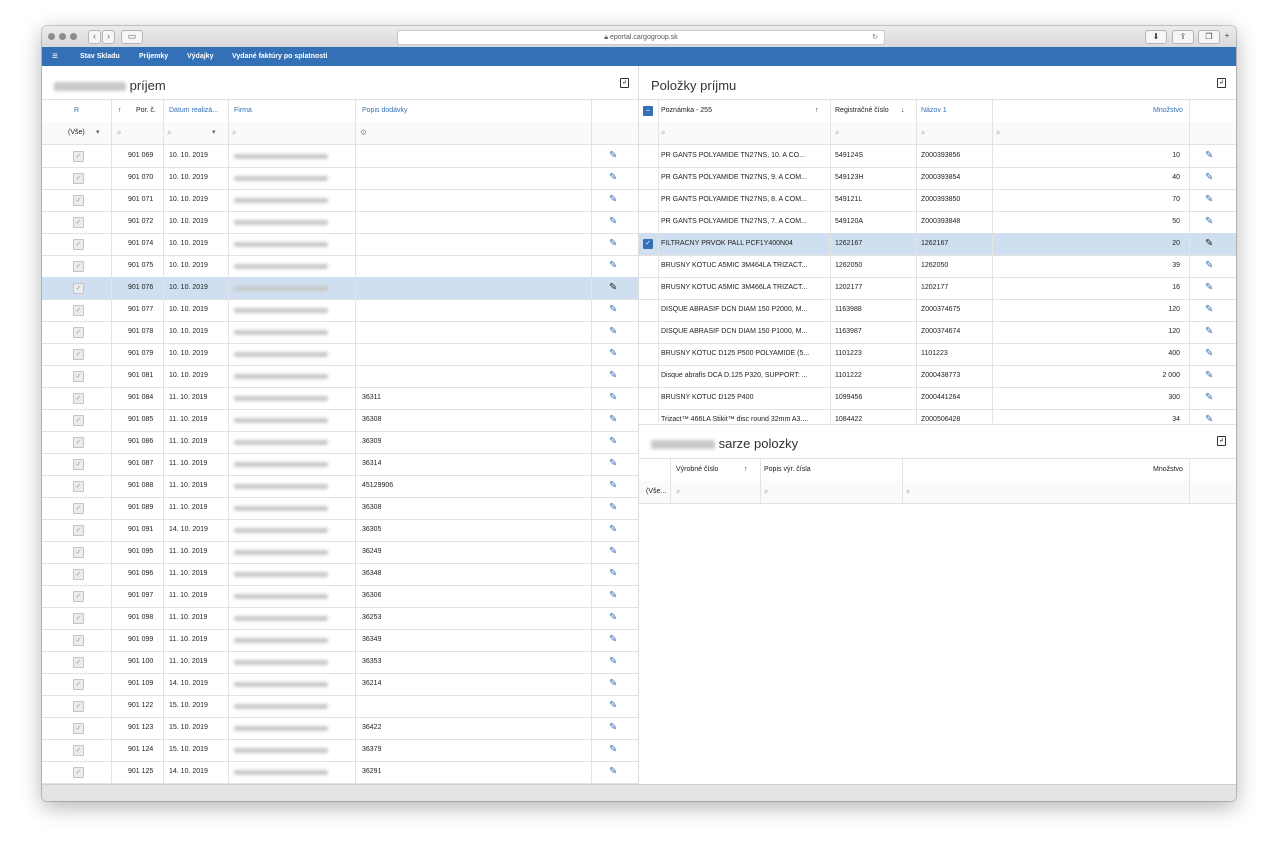 The width and height of the screenshot is (1279, 848). Describe the element at coordinates (340, 728) in the screenshot. I see `table-row: ✓ 901 123 15. 10. 2019 36422 ✎` at that location.